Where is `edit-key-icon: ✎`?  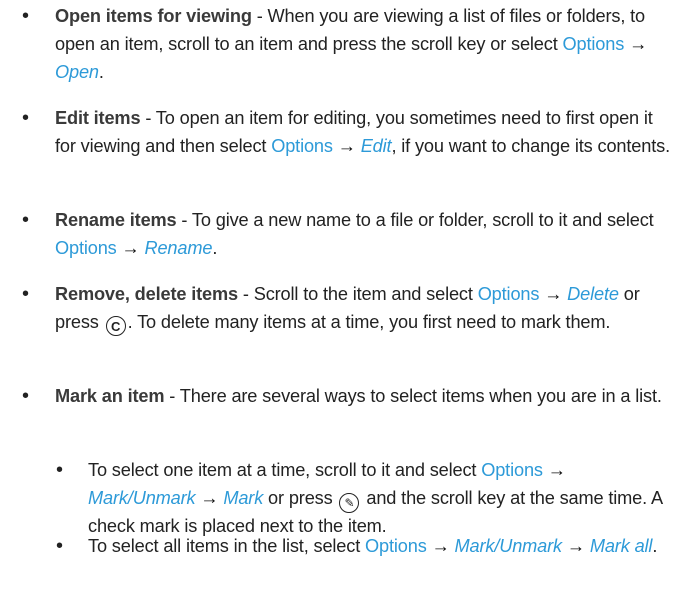 edit-key-icon: ✎ is located at coordinates (349, 503).